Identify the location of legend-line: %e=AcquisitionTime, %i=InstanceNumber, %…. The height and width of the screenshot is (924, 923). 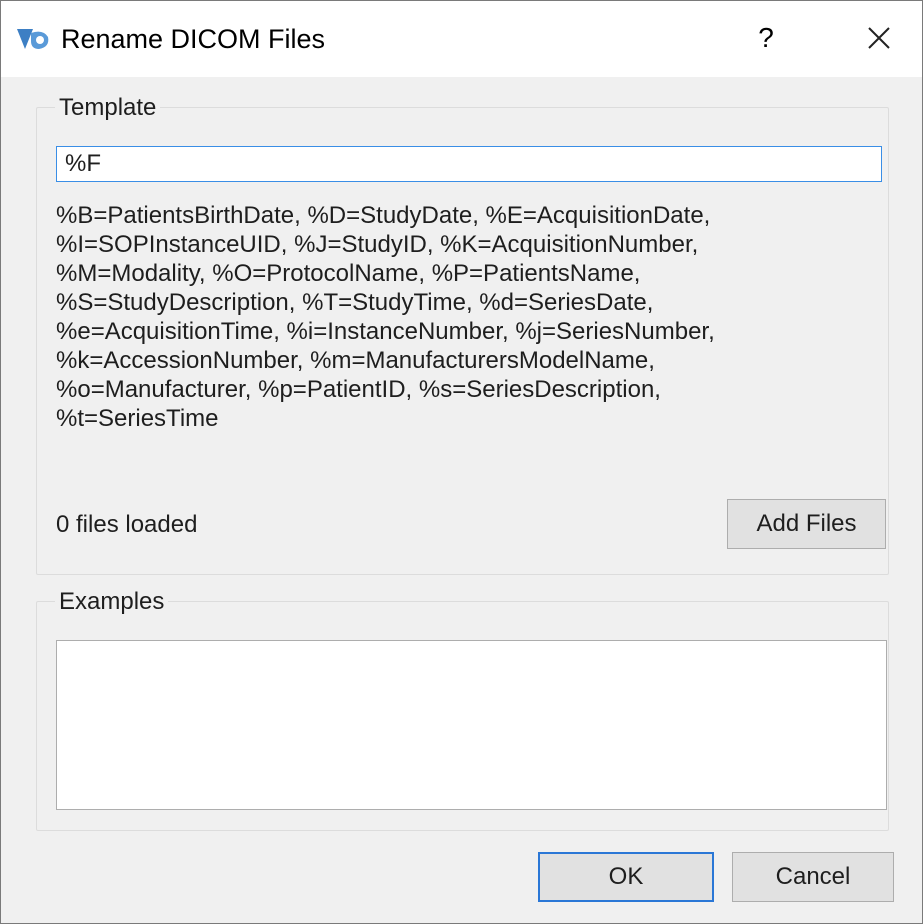
(385, 331).